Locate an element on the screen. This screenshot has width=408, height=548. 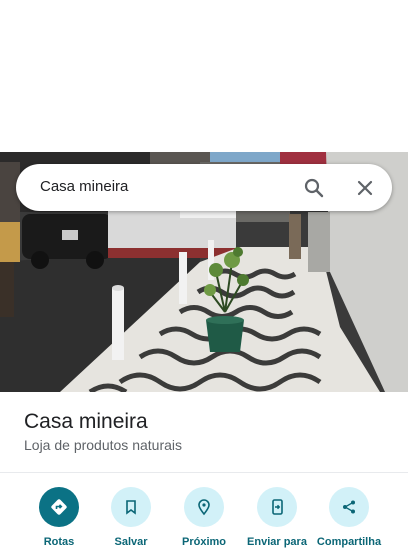
directions-label: Rotas is located at coordinates (59, 542).